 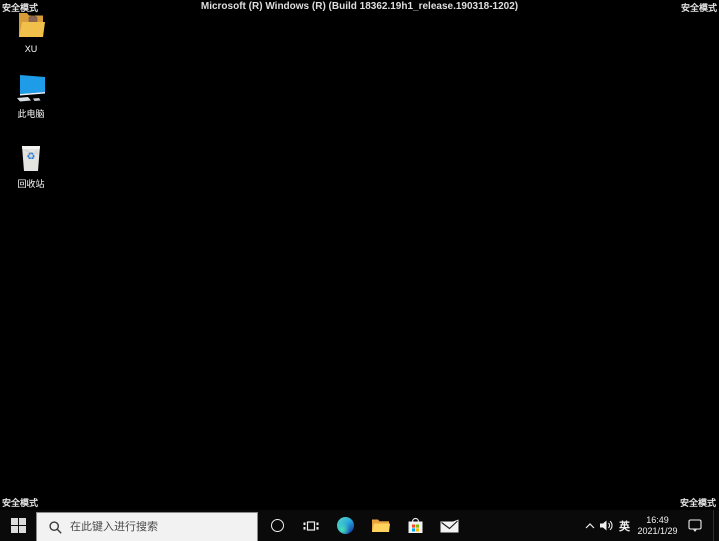 I want to click on edge-icon, so click(x=345, y=525).